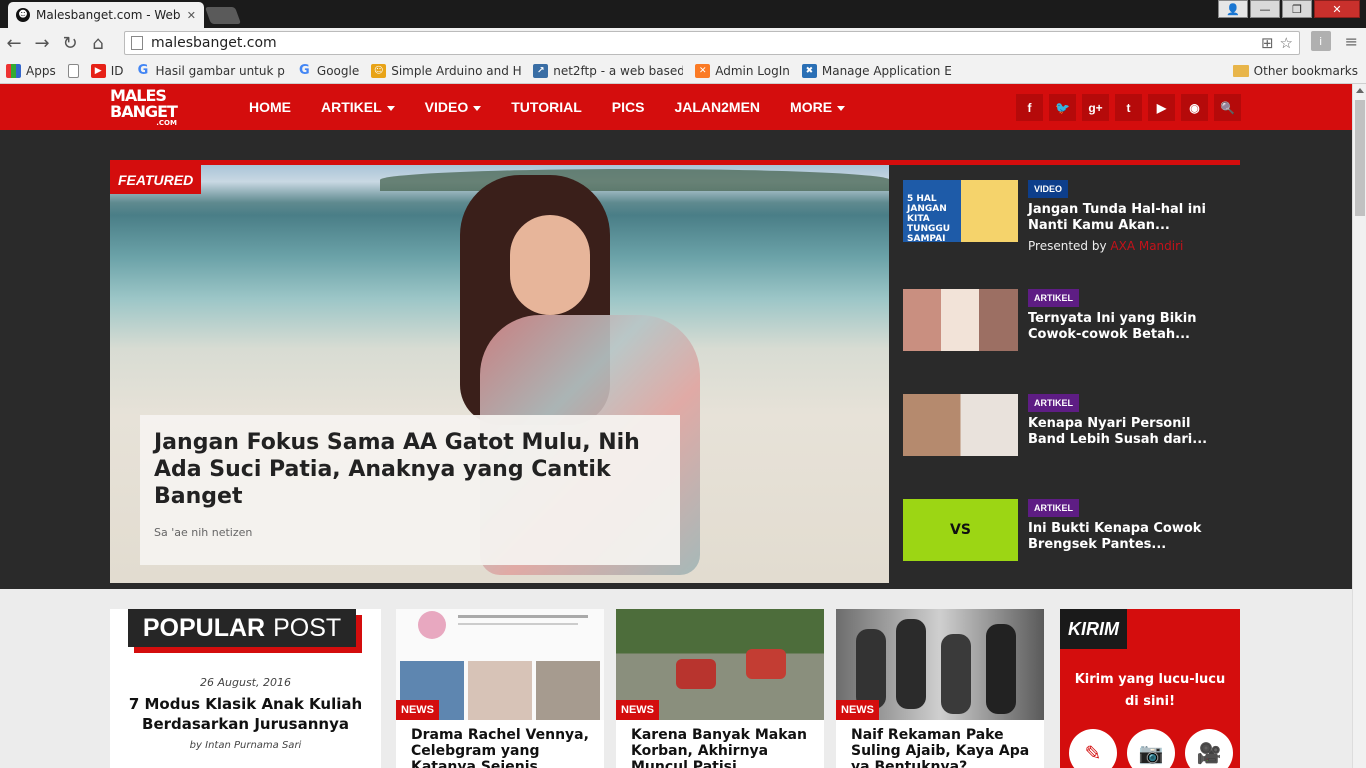 This screenshot has height=768, width=1366. What do you see at coordinates (1105, 246) in the screenshot?
I see `side-meta: Presented by AXA Mandiri` at bounding box center [1105, 246].